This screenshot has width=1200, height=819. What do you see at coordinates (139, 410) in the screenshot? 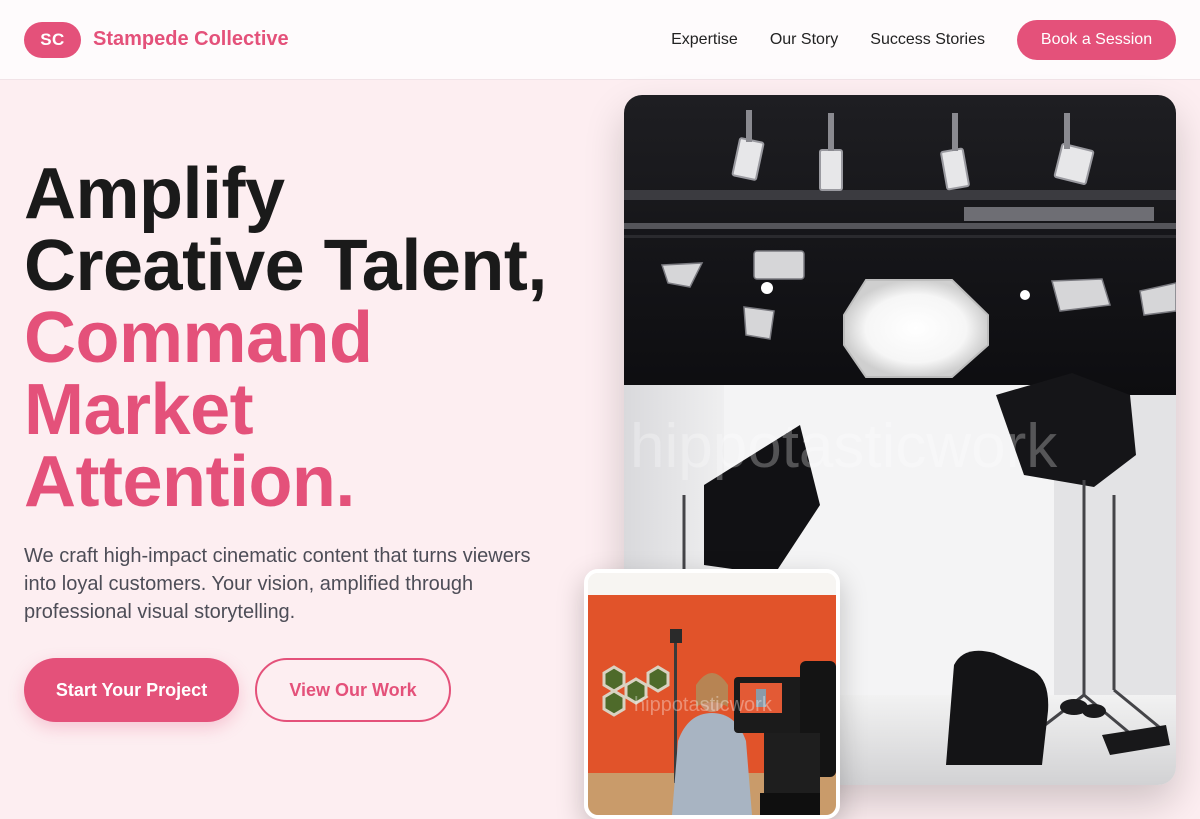
I see `headline-accent-2: Market` at bounding box center [139, 410].